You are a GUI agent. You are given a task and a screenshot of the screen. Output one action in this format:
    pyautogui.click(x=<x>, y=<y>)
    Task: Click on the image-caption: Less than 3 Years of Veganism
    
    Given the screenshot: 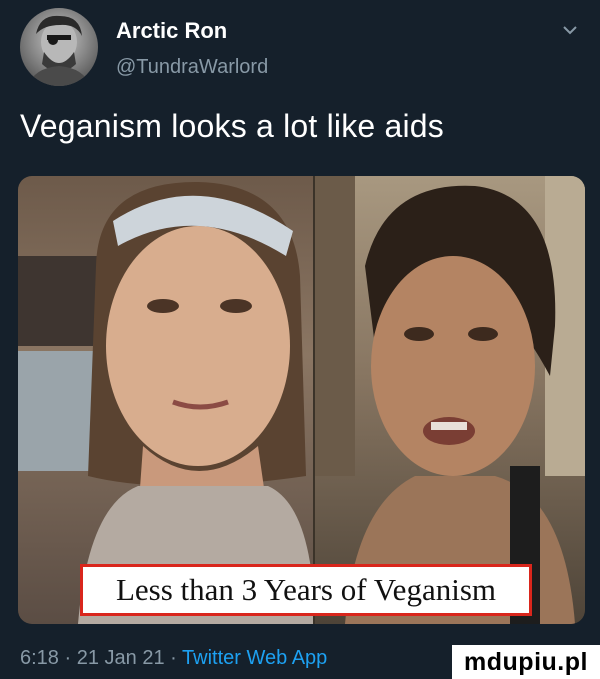 What is the action you would take?
    pyautogui.click(x=305, y=589)
    